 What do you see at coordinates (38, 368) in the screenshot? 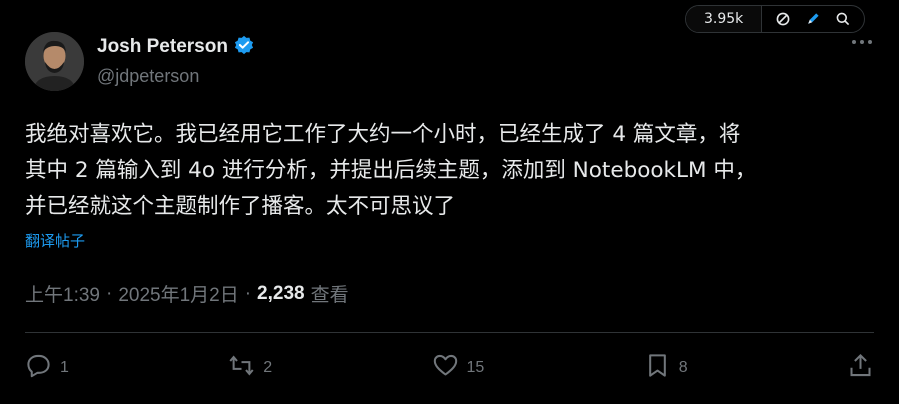
I see `reply-icon` at bounding box center [38, 368].